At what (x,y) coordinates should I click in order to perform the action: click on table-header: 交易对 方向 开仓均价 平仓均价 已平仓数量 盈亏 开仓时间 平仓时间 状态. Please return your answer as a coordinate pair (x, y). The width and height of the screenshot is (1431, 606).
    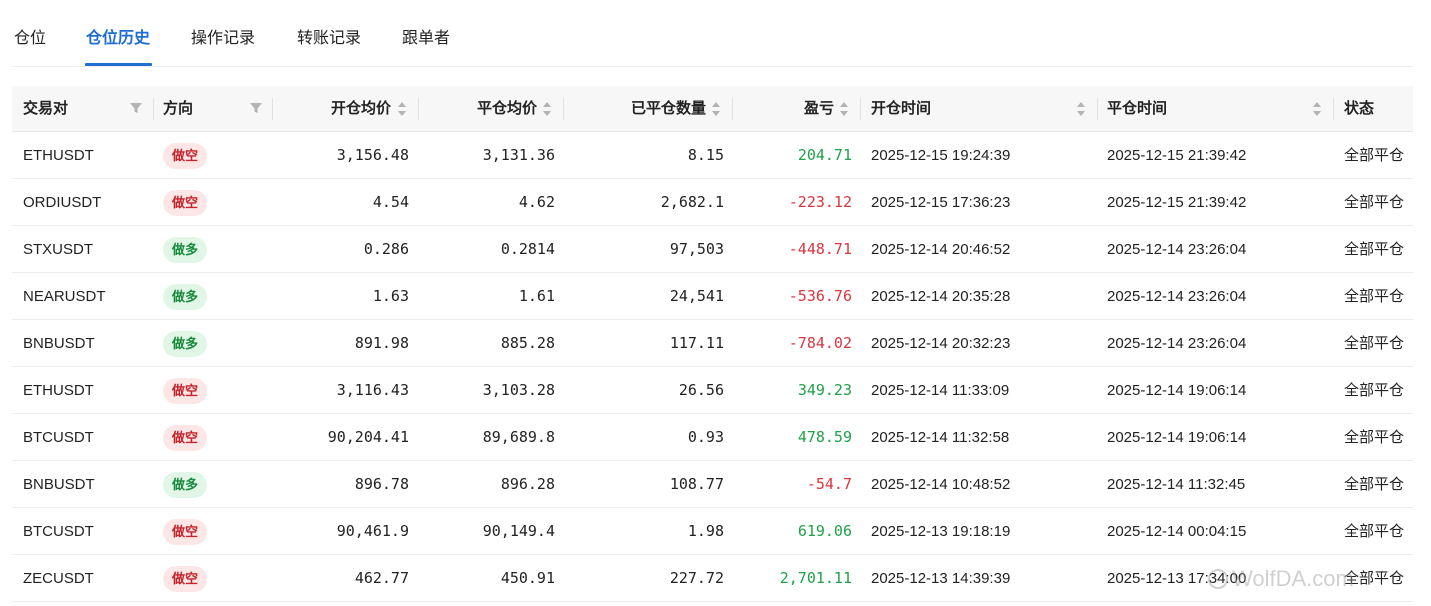
    Looking at the image, I should click on (712, 109).